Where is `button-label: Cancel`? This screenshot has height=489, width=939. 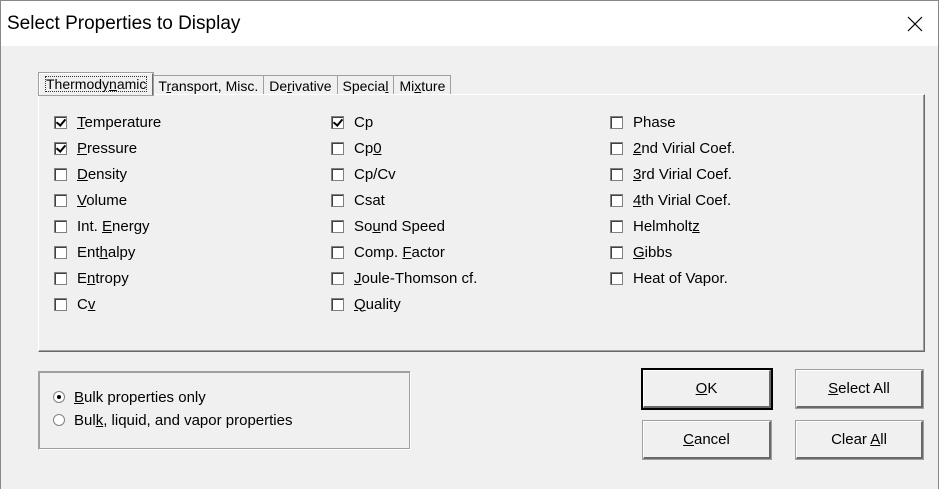 button-label: Cancel is located at coordinates (706, 439).